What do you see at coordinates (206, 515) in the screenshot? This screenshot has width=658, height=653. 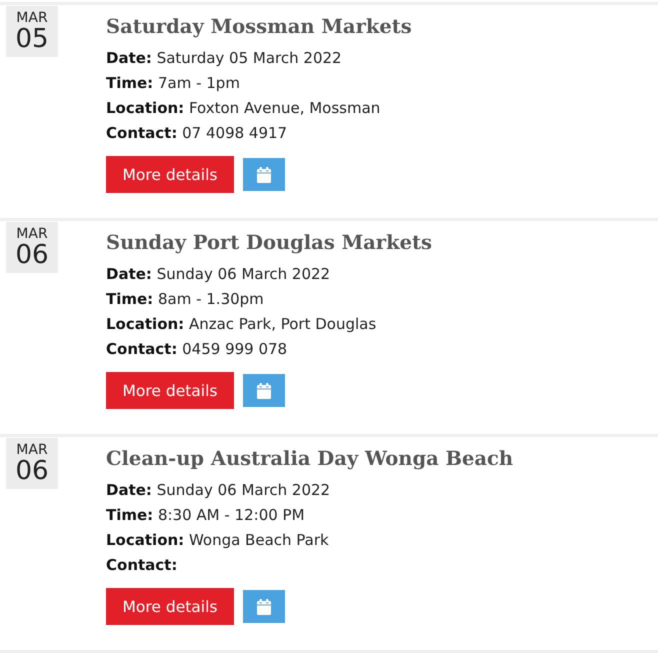 I see `event-detail: Time: 8:30 AM - 12:00 PM` at bounding box center [206, 515].